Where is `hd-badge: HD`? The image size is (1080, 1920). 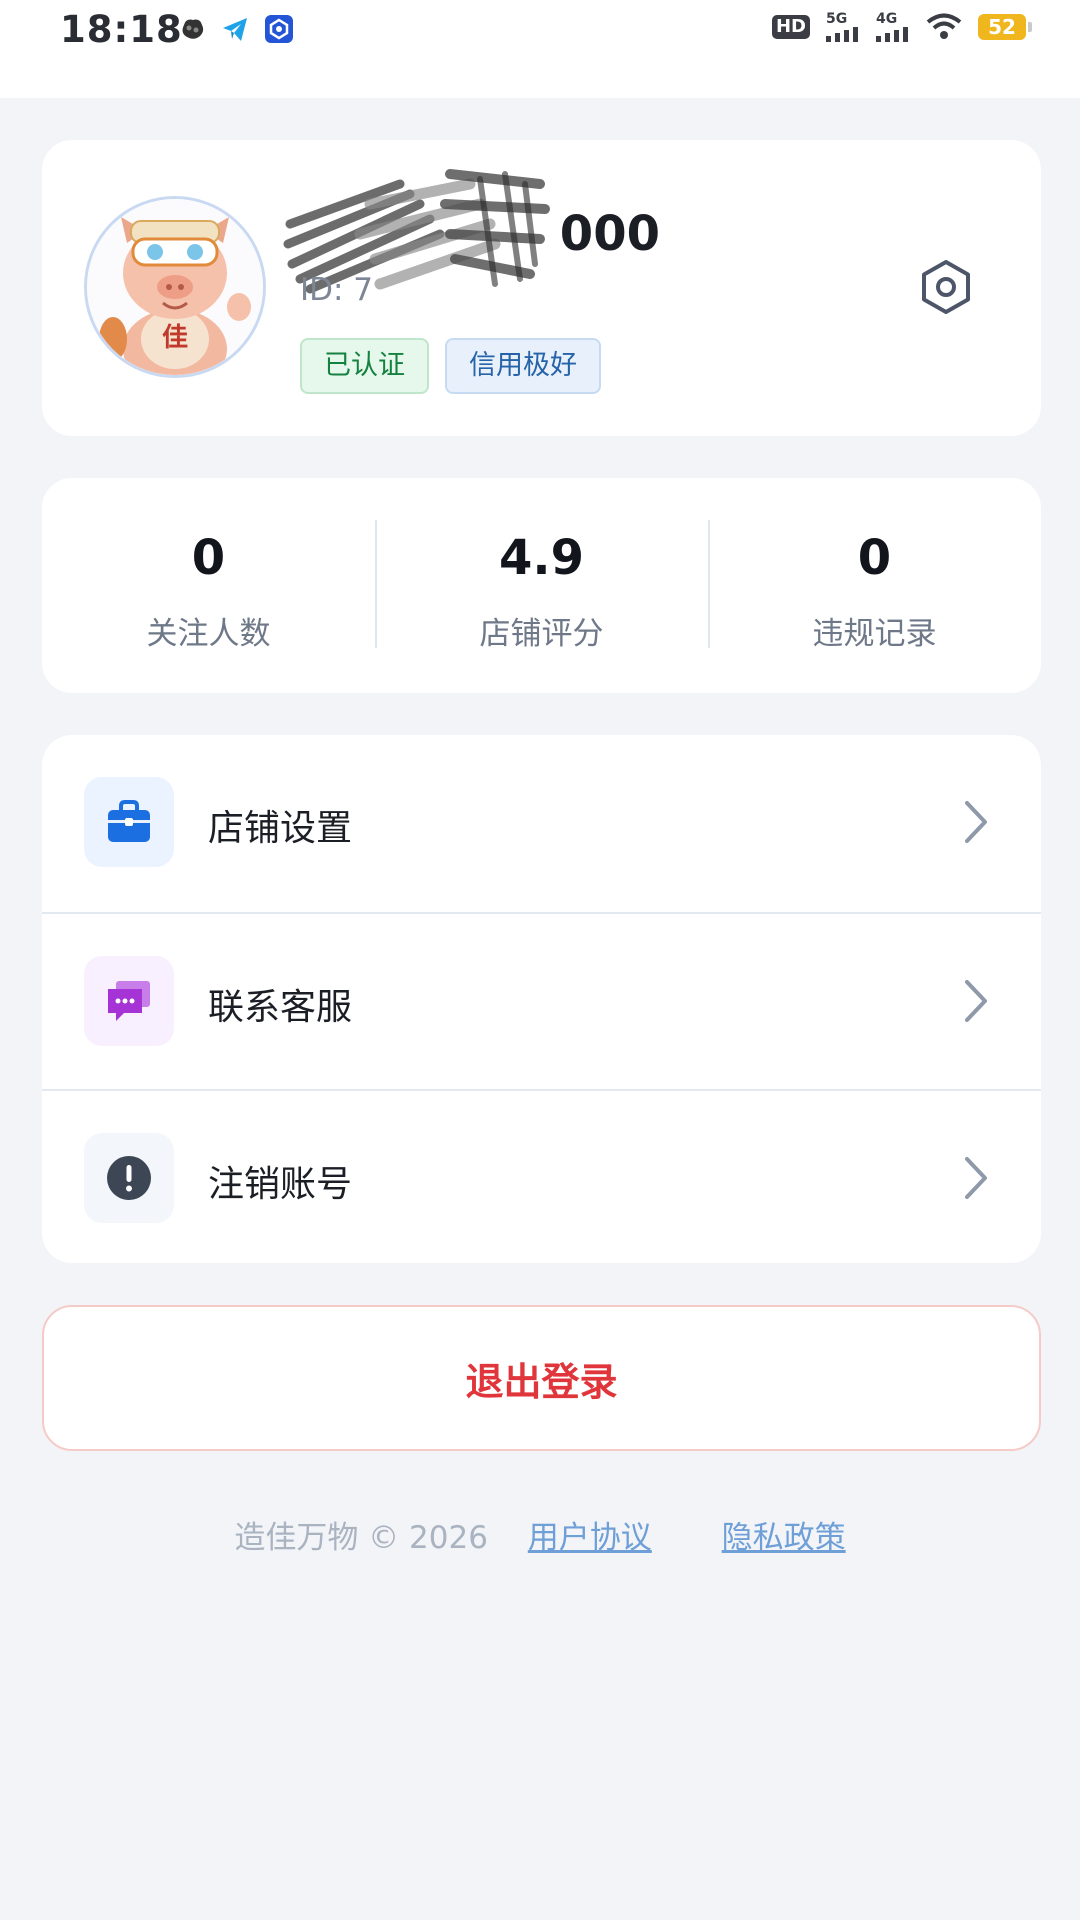 hd-badge: HD is located at coordinates (790, 27).